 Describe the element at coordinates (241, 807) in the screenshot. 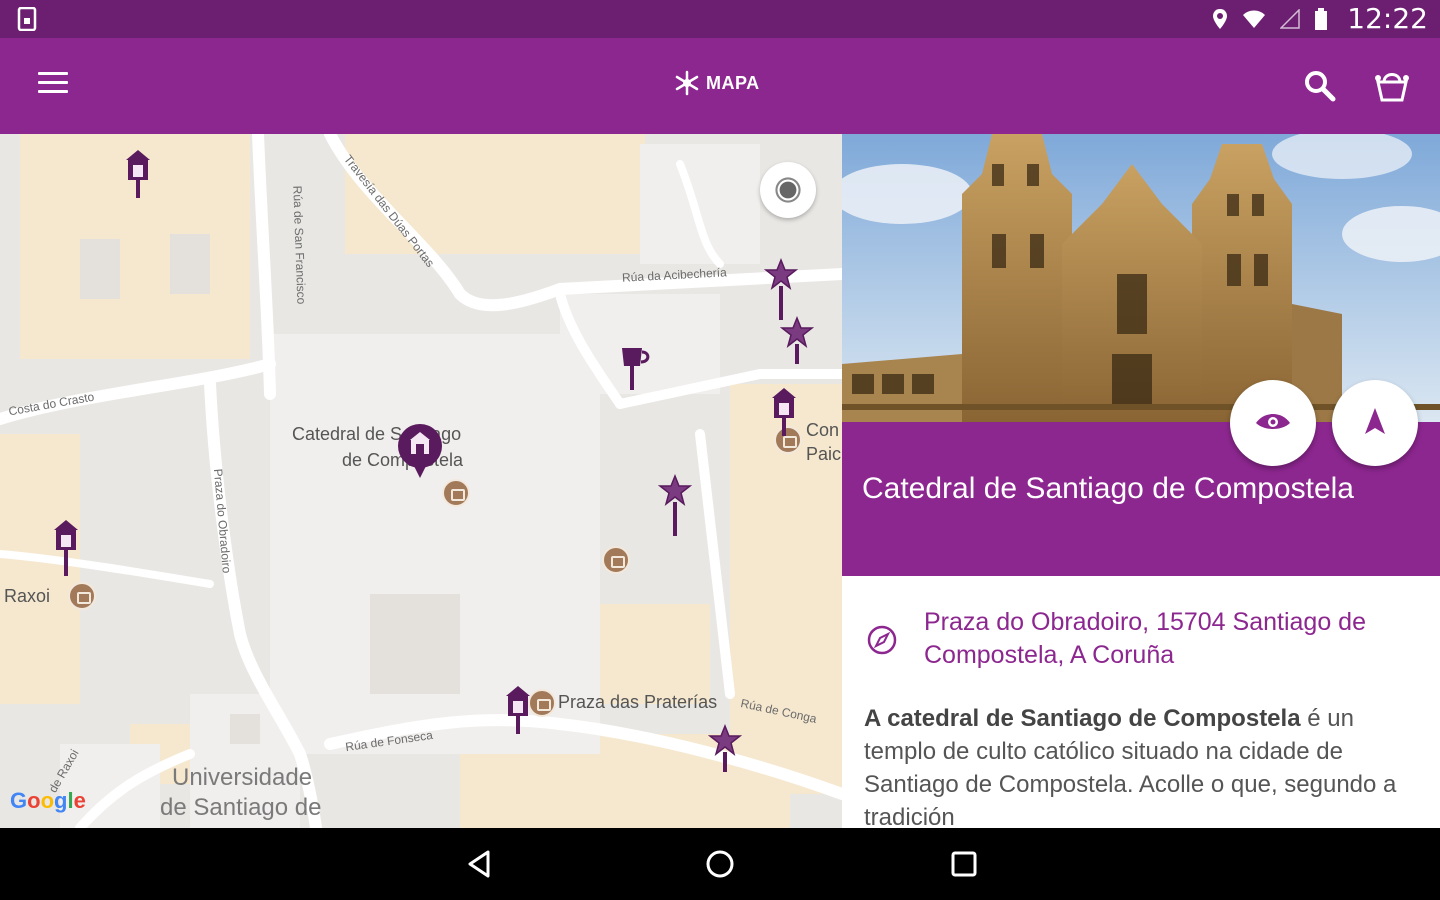

I see `place-label-universidade-2: de Santiago de` at that location.